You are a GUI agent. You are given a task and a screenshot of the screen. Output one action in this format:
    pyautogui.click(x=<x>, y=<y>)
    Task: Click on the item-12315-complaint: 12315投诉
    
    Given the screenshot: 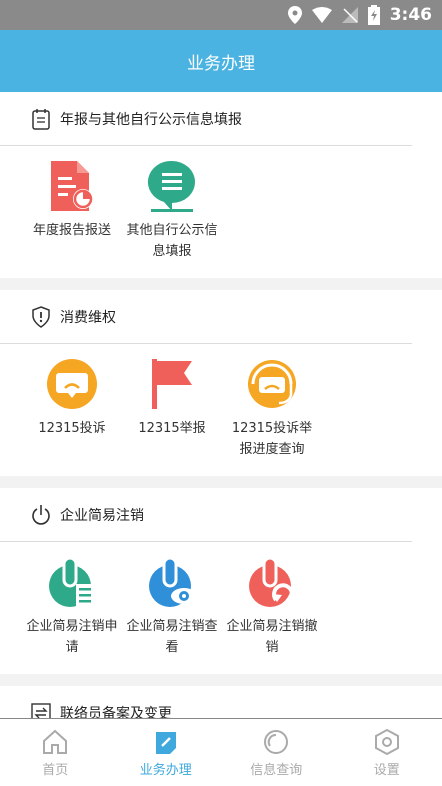 What is the action you would take?
    pyautogui.click(x=72, y=406)
    